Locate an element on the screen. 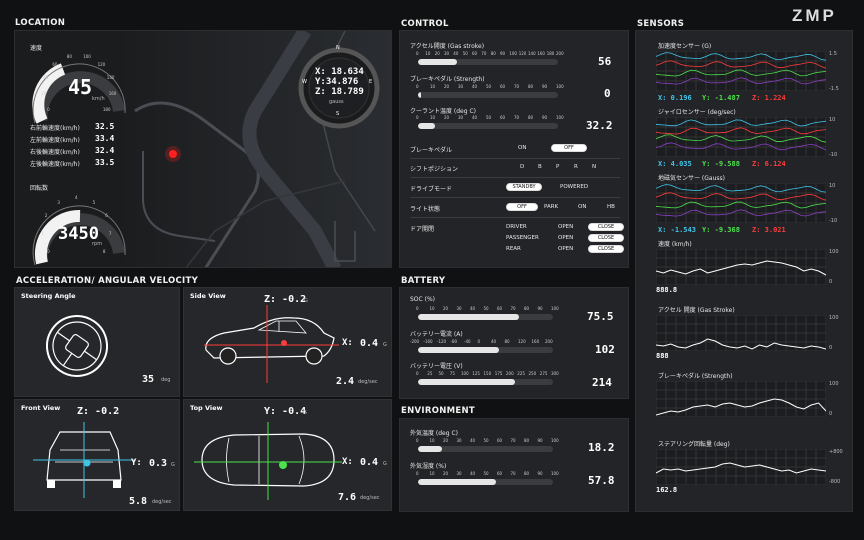  bar-tick-label: 300 is located at coordinates (555, 373).